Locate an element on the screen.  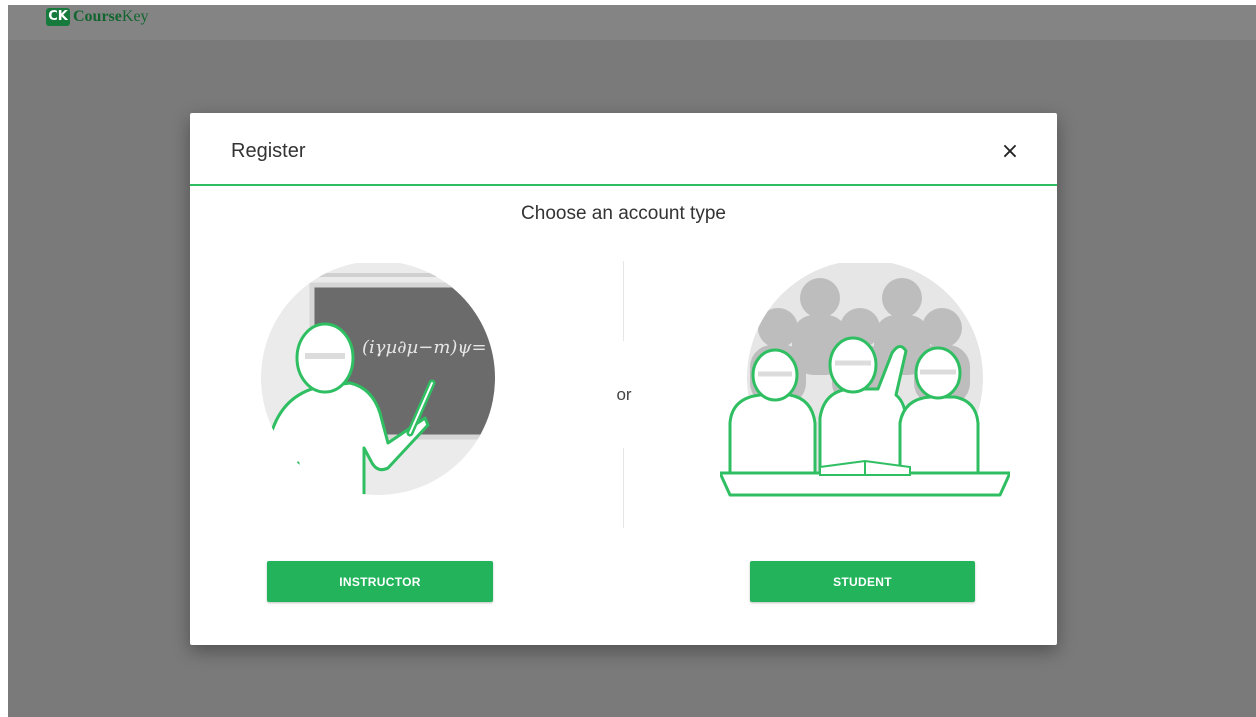
blackboard-equation: (iγµ∂µ−m)ψ= is located at coordinates (424, 347).